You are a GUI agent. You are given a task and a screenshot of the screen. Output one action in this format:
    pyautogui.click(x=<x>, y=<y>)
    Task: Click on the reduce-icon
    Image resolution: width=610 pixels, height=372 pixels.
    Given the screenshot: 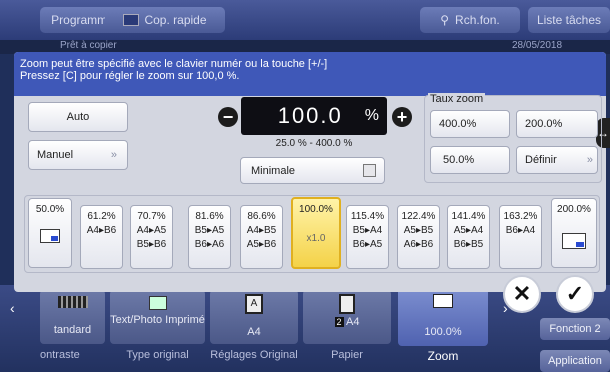 What is the action you would take?
    pyautogui.click(x=50, y=236)
    